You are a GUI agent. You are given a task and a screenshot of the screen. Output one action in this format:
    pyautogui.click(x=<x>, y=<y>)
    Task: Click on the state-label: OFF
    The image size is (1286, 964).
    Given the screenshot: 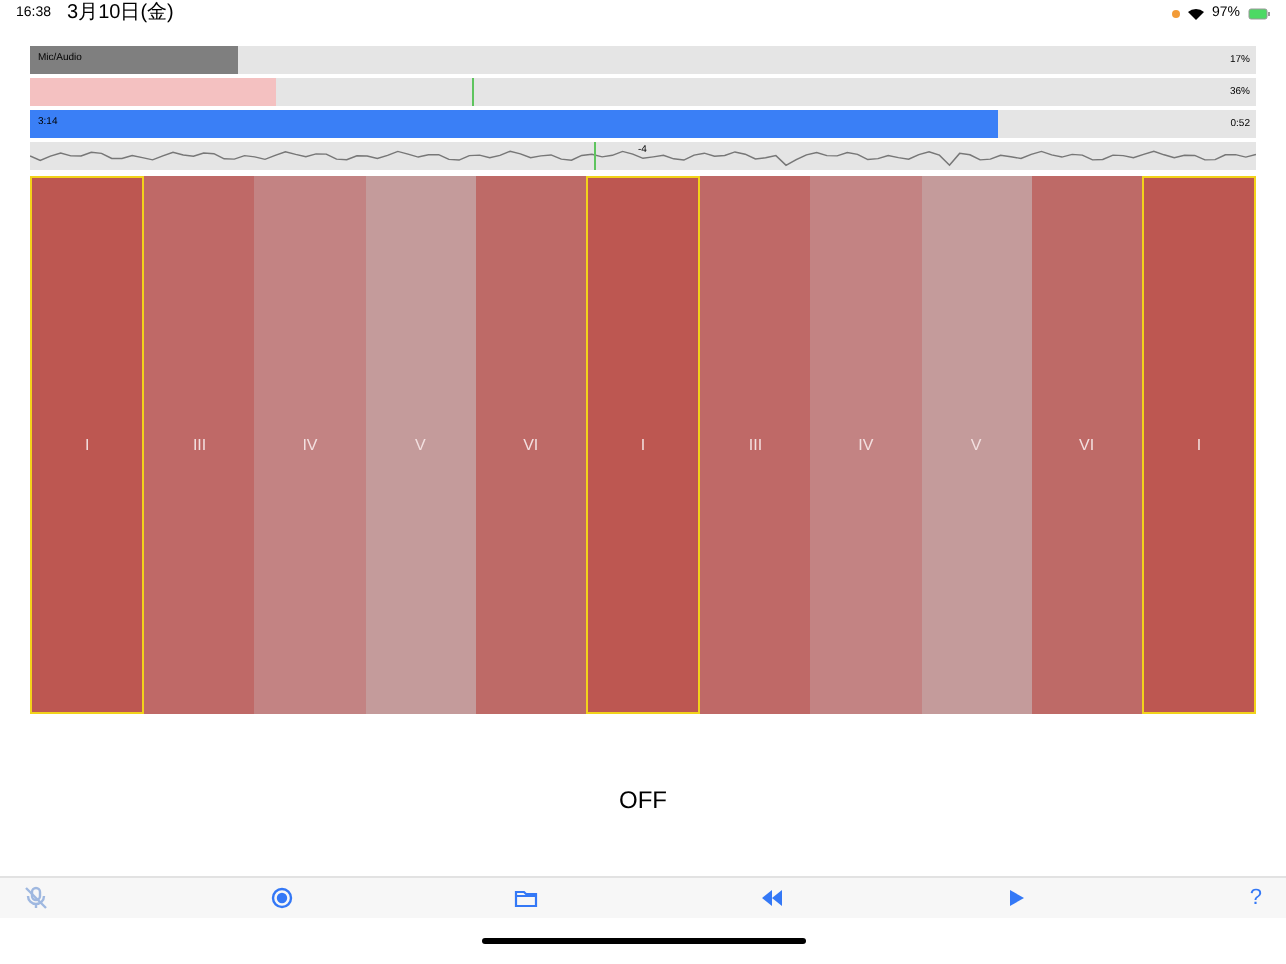 What is the action you would take?
    pyautogui.click(x=643, y=800)
    